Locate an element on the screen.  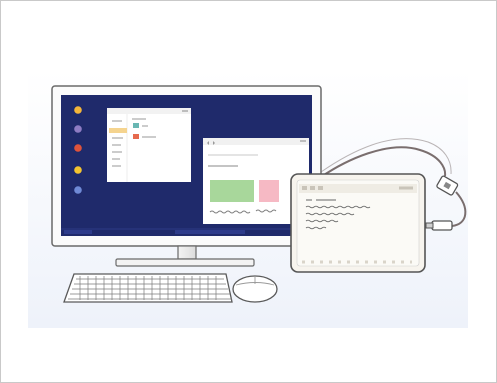
content-image-green is located at coordinates (232, 191).